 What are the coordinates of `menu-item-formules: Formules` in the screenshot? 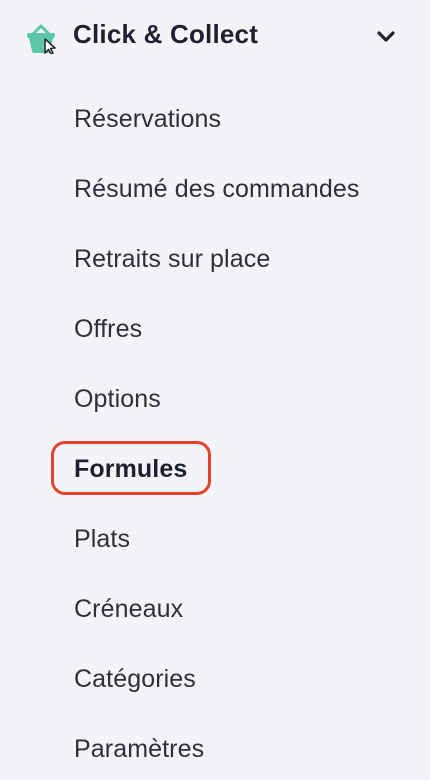 It's located at (215, 470).